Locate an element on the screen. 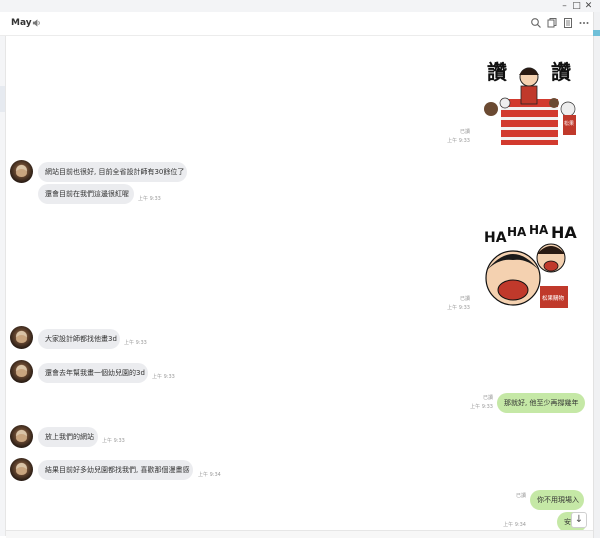 The image size is (600, 538). scrollbar-track is located at coordinates (596, 275).